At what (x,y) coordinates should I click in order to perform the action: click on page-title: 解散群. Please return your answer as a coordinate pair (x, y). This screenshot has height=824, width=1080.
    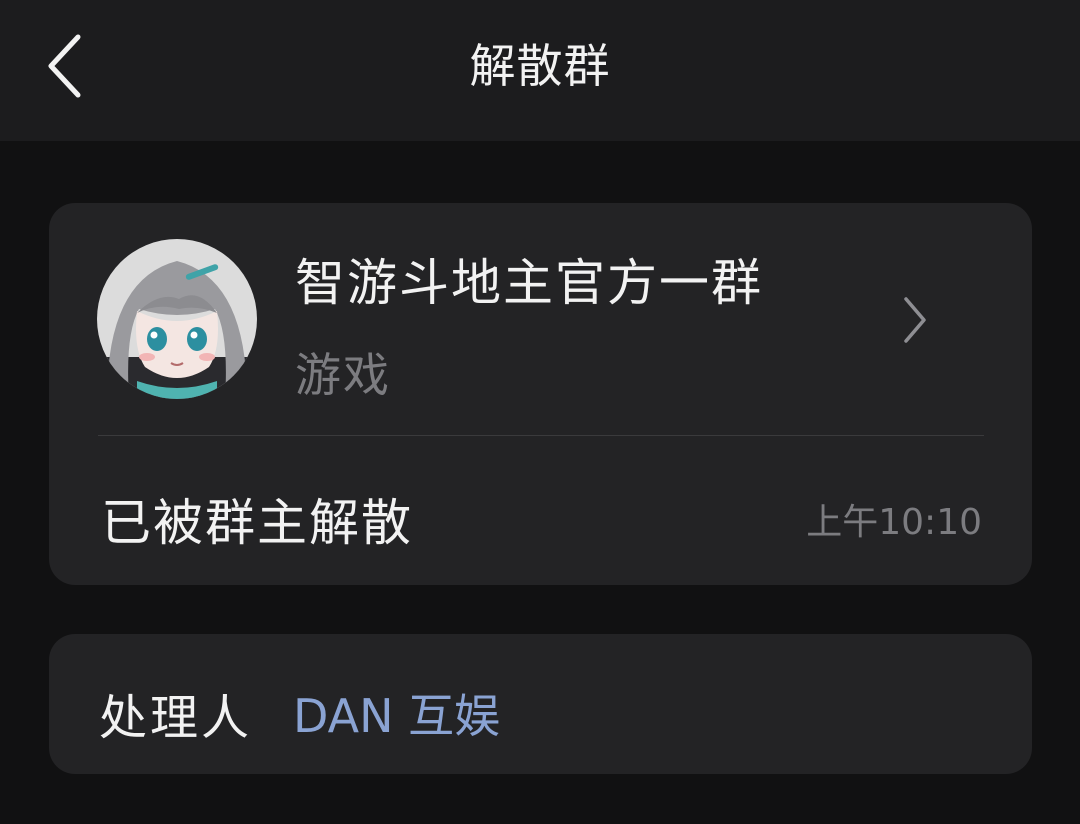
    Looking at the image, I should click on (540, 66).